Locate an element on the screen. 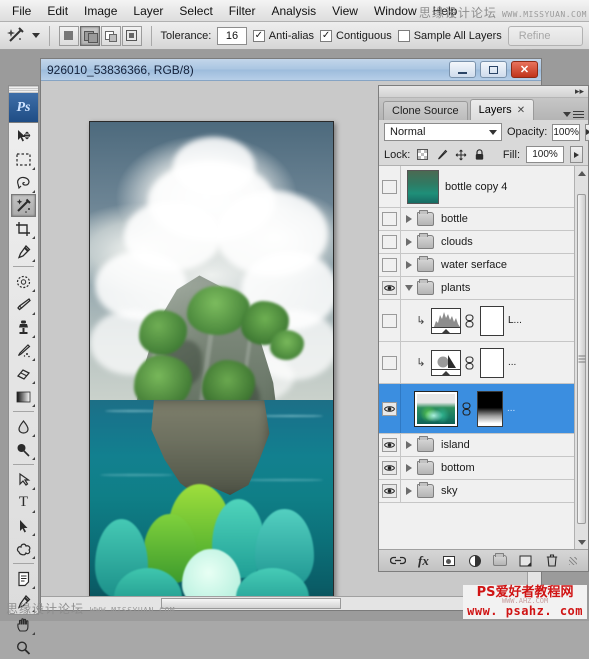  menu-select: Select is located at coordinates (195, 11).